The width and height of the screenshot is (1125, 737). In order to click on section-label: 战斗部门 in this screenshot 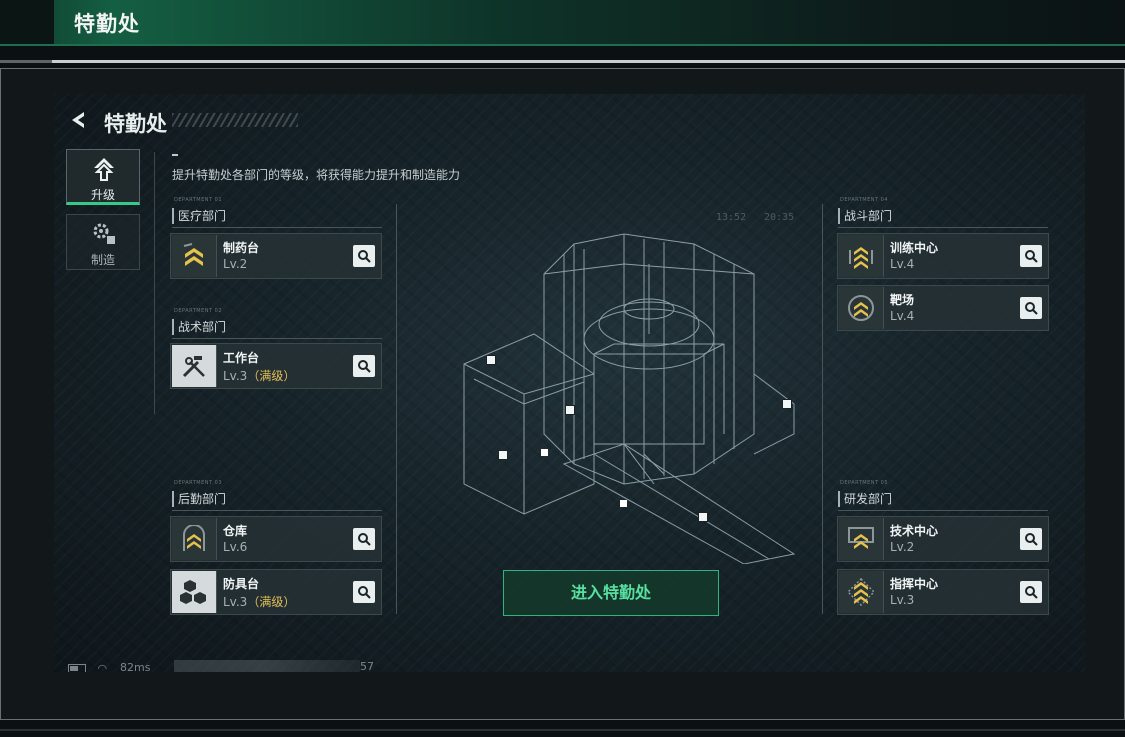, I will do `click(868, 216)`.